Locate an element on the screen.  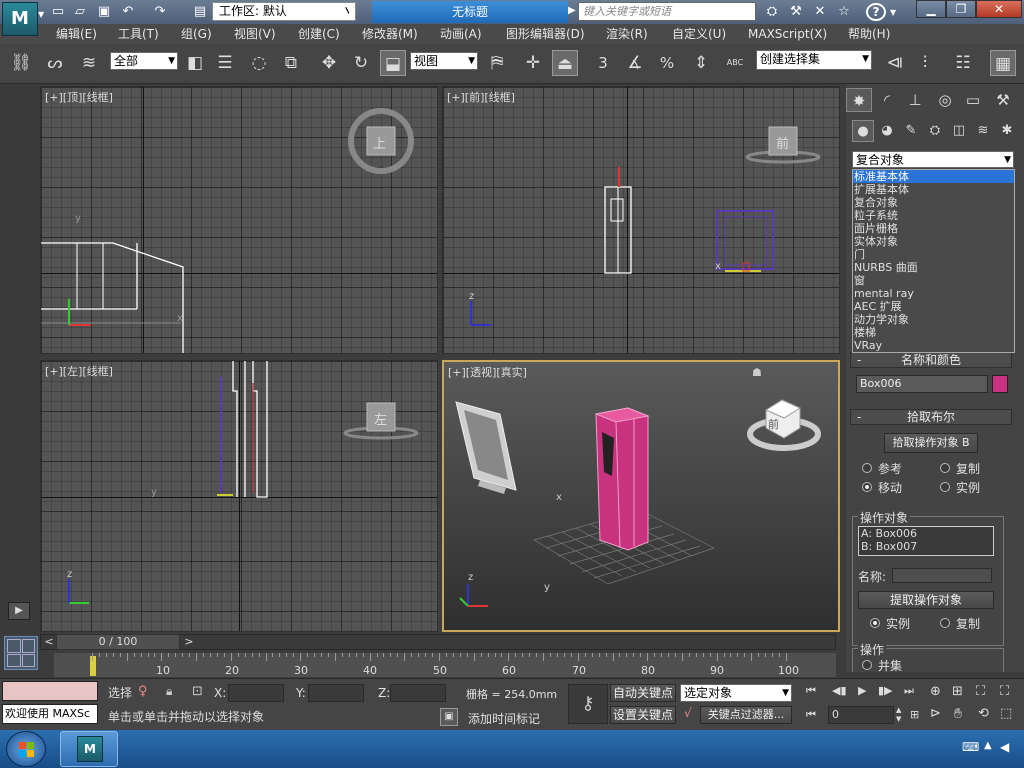
operand-name-input is located at coordinates (942, 575).